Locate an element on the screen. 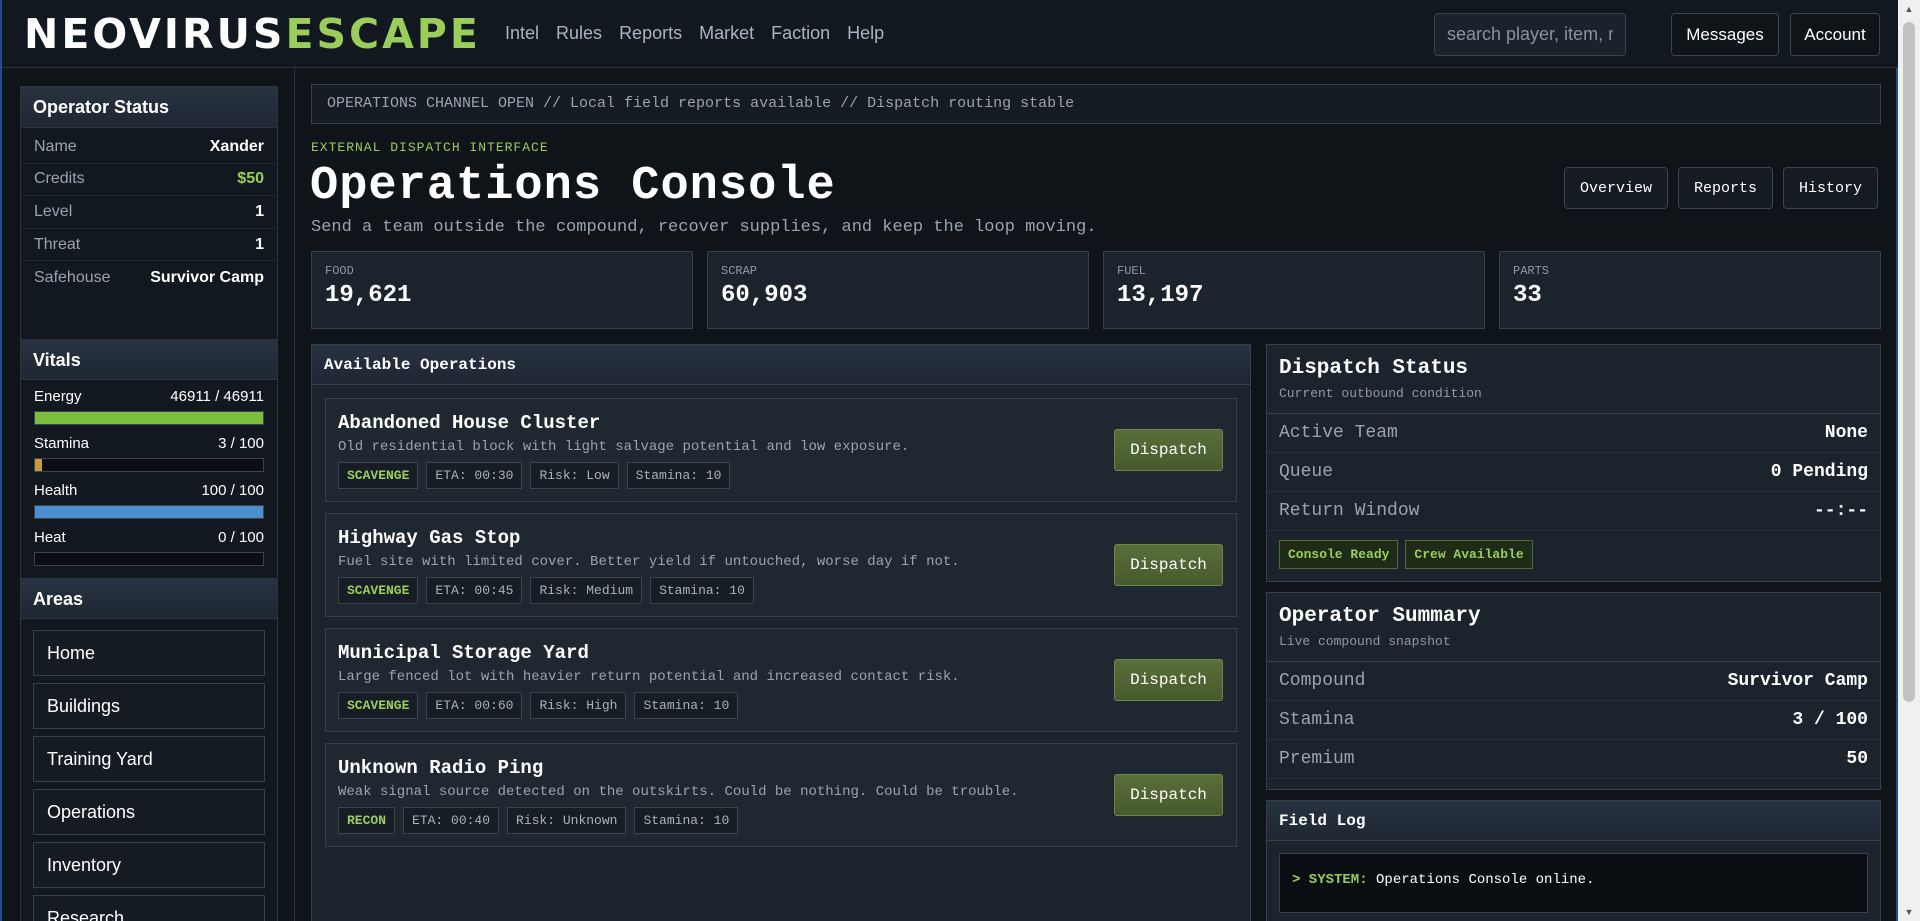 The height and width of the screenshot is (921, 1920). status-row-name: Name Xander is located at coordinates (149, 147).